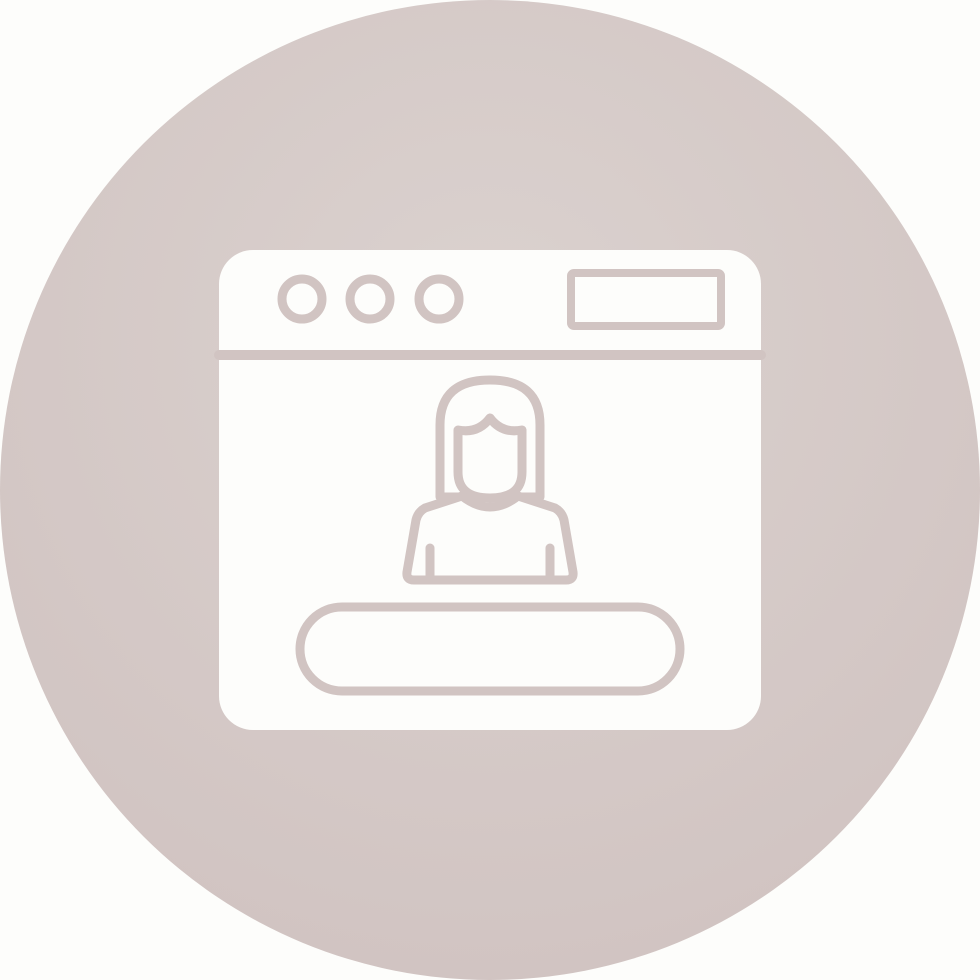  What do you see at coordinates (490, 458) in the screenshot?
I see `user-face` at bounding box center [490, 458].